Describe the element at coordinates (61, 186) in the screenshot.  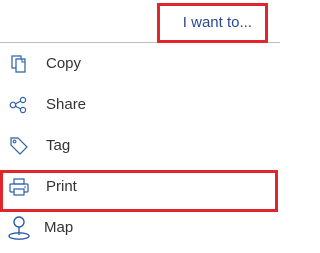
I see `menu-item-label: Print` at that location.